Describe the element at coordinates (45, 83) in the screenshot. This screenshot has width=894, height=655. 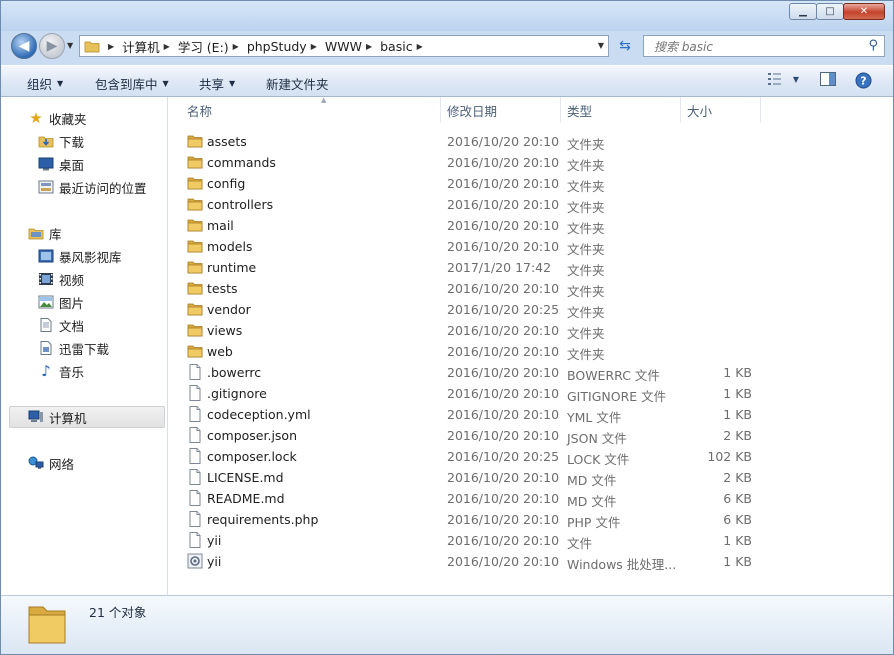
I see `organize-button: 组织 ▼` at that location.